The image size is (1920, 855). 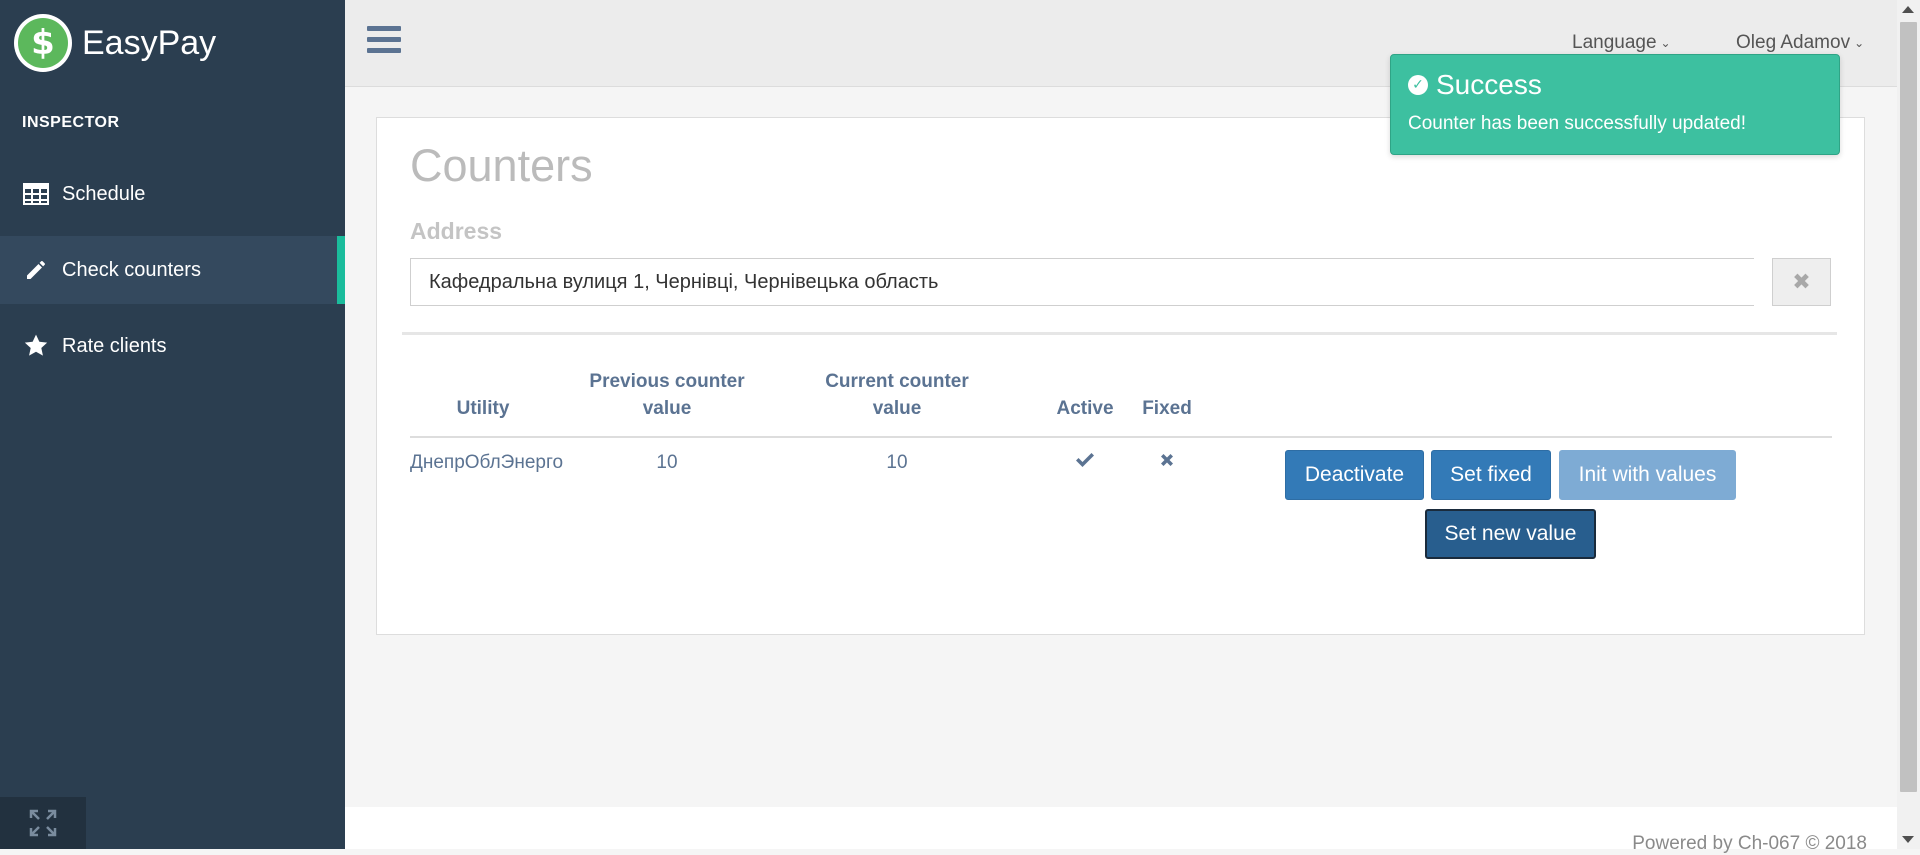 I want to click on star-icon, so click(x=36, y=346).